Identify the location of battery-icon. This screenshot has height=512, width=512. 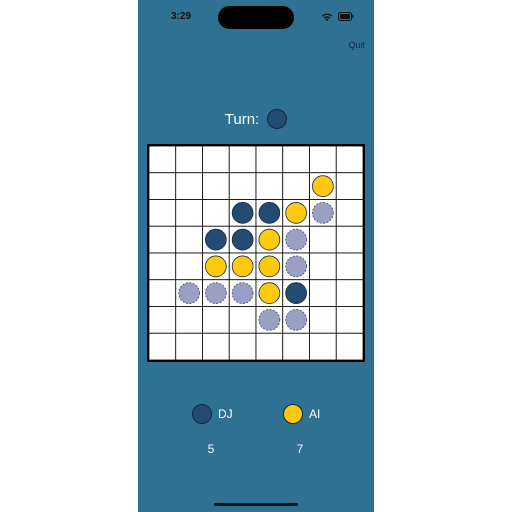
(346, 16).